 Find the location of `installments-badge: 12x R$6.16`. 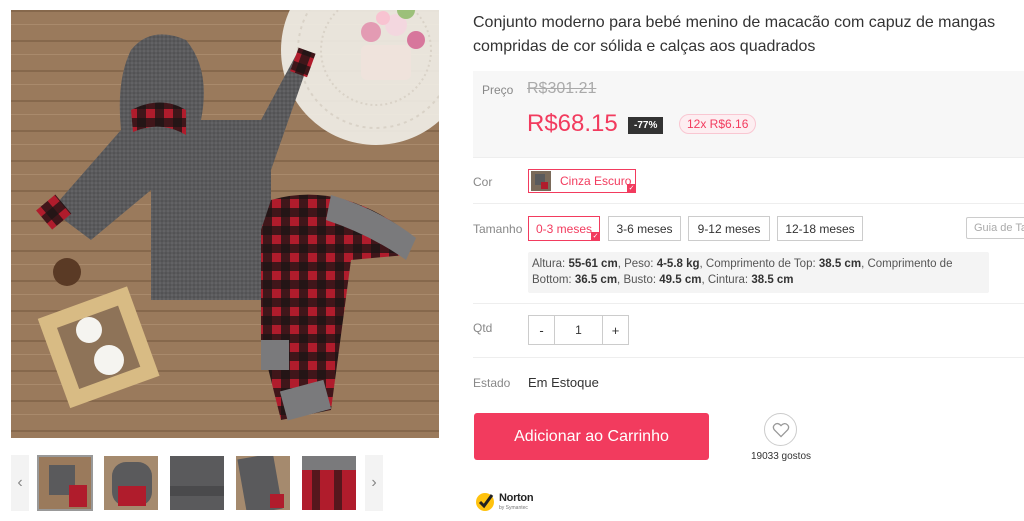

installments-badge: 12x R$6.16 is located at coordinates (718, 124).